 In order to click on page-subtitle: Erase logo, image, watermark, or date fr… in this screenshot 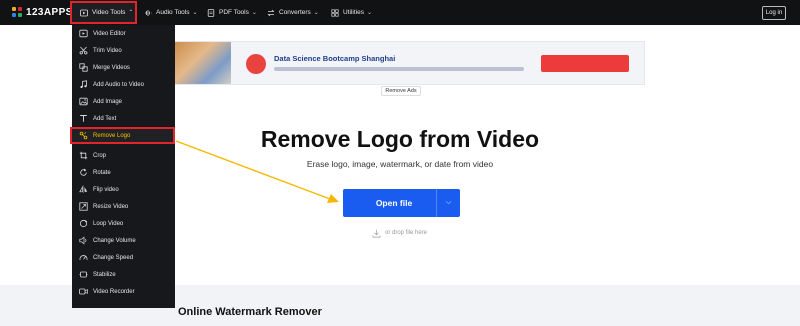, I will do `click(400, 164)`.